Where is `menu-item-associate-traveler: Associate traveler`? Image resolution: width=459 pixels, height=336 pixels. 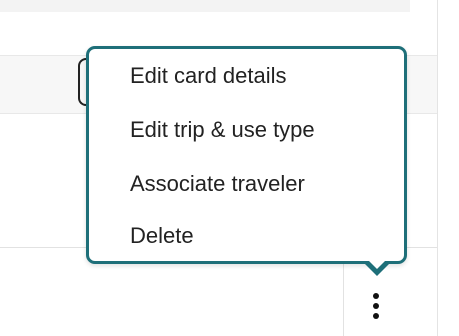 menu-item-associate-traveler: Associate traveler is located at coordinates (217, 184).